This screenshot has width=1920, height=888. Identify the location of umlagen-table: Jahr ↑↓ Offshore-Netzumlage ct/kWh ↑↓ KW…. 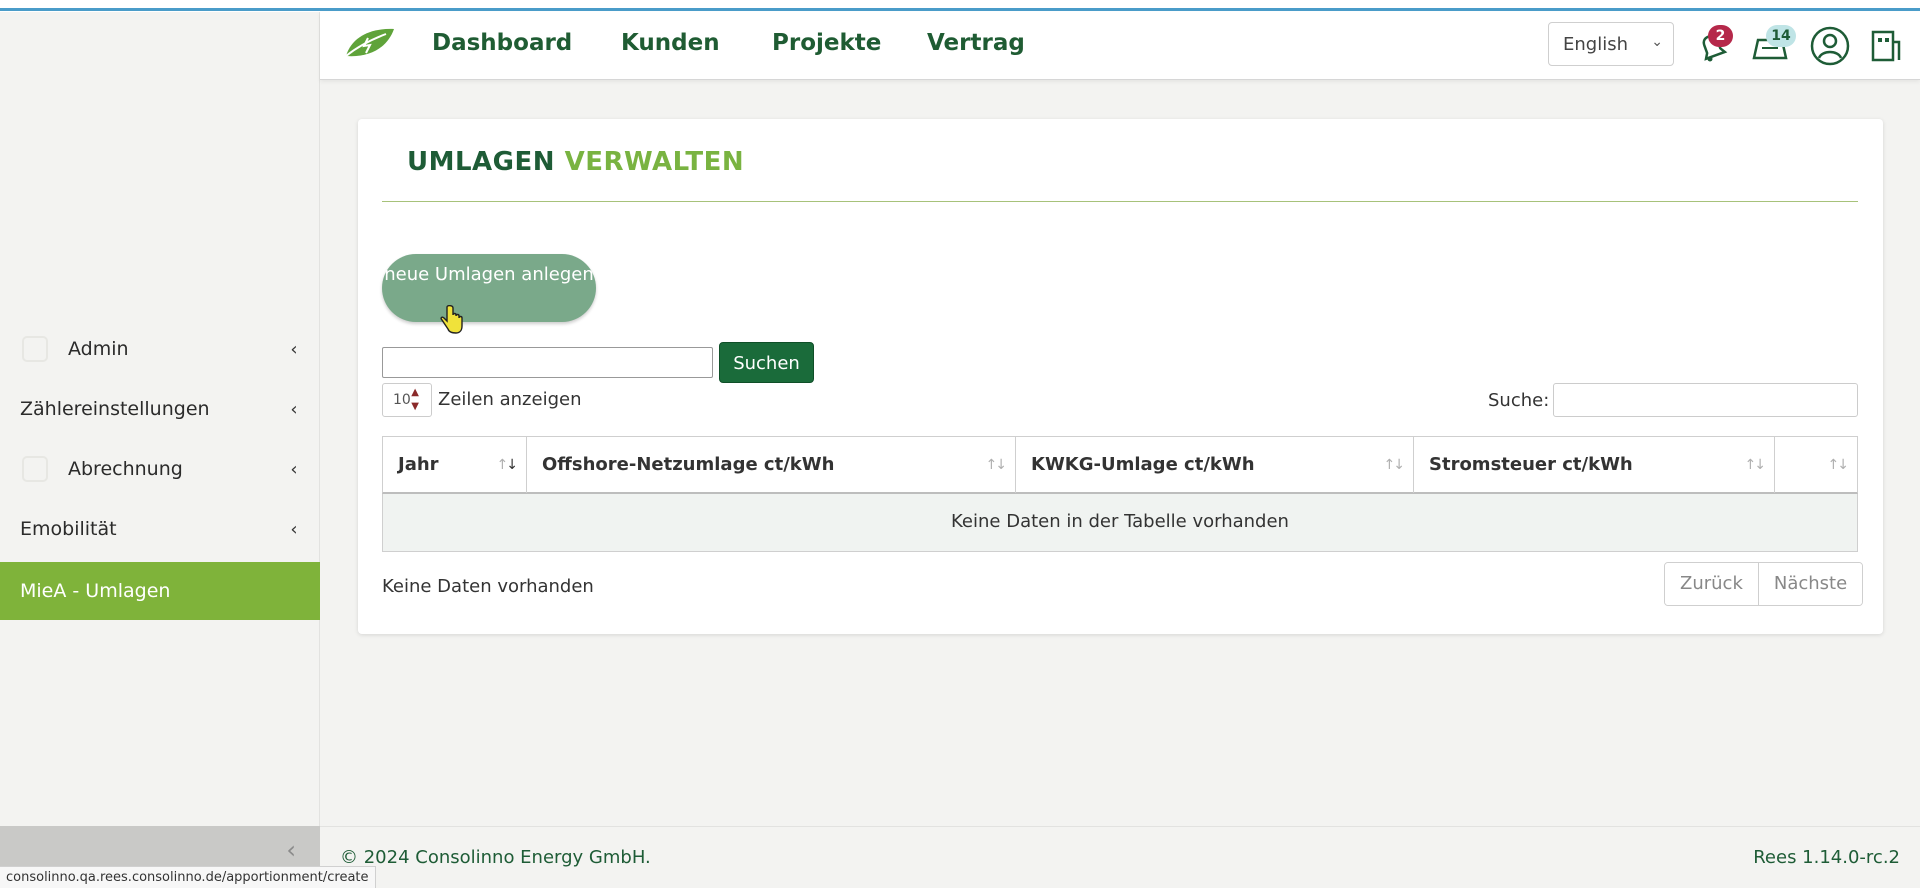
(1120, 494).